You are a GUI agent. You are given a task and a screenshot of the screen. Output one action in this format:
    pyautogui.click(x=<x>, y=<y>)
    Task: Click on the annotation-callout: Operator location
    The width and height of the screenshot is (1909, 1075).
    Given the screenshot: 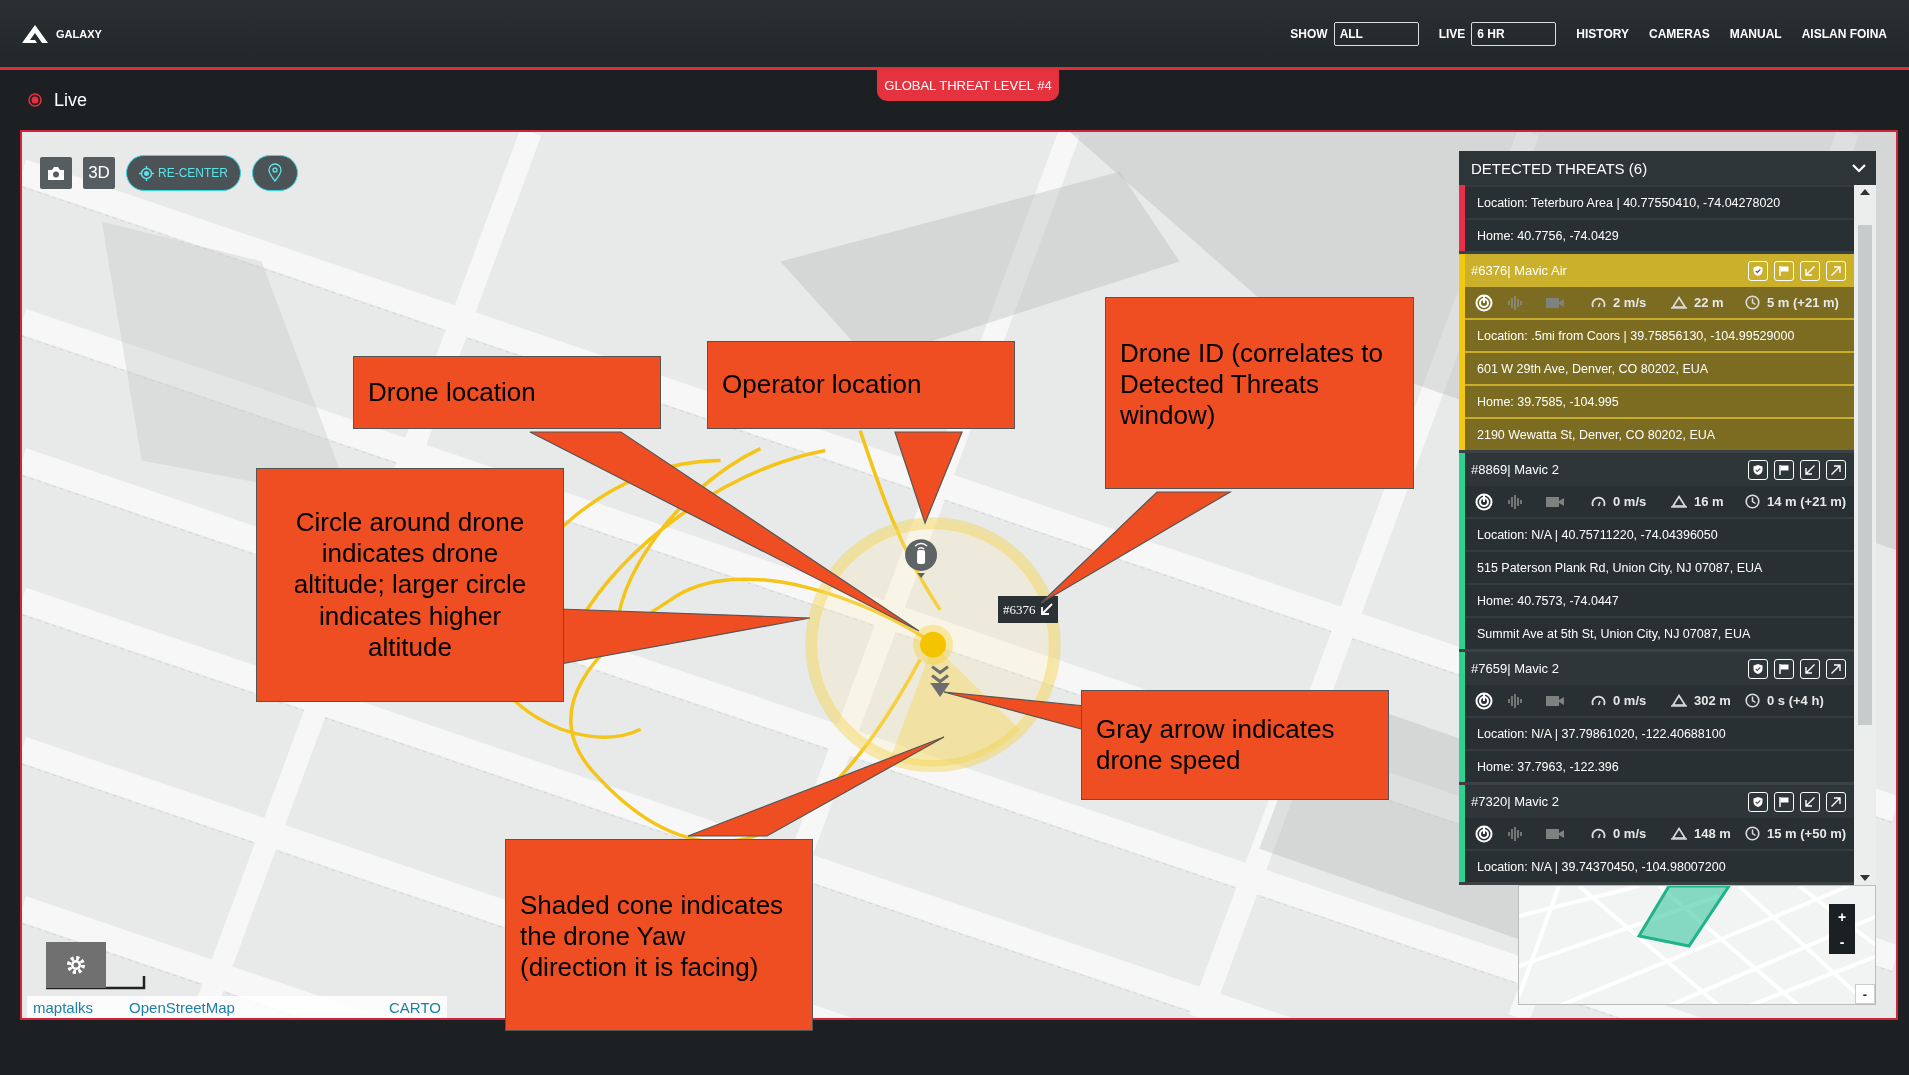 What is the action you would take?
    pyautogui.click(x=861, y=385)
    